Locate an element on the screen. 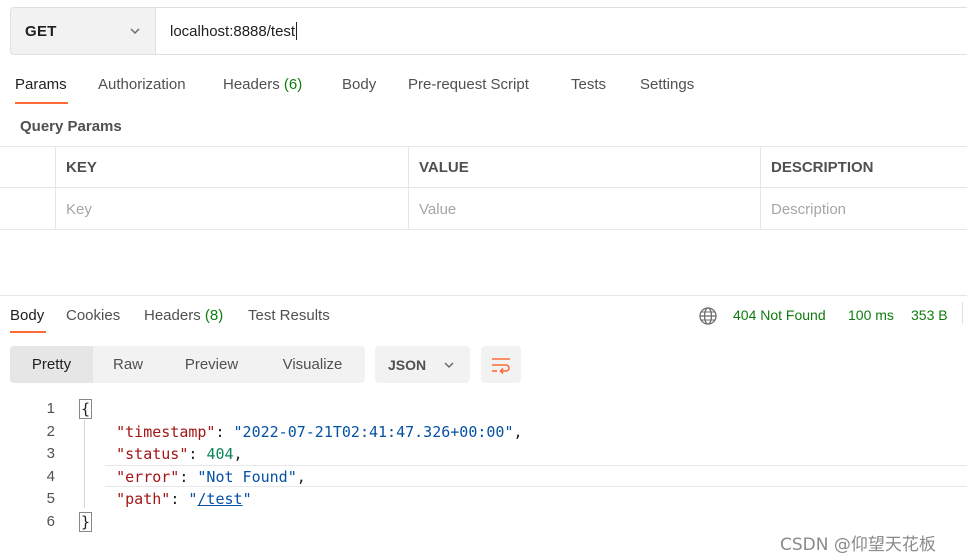 The width and height of the screenshot is (967, 560). view-raw-button: Raw is located at coordinates (128, 364).